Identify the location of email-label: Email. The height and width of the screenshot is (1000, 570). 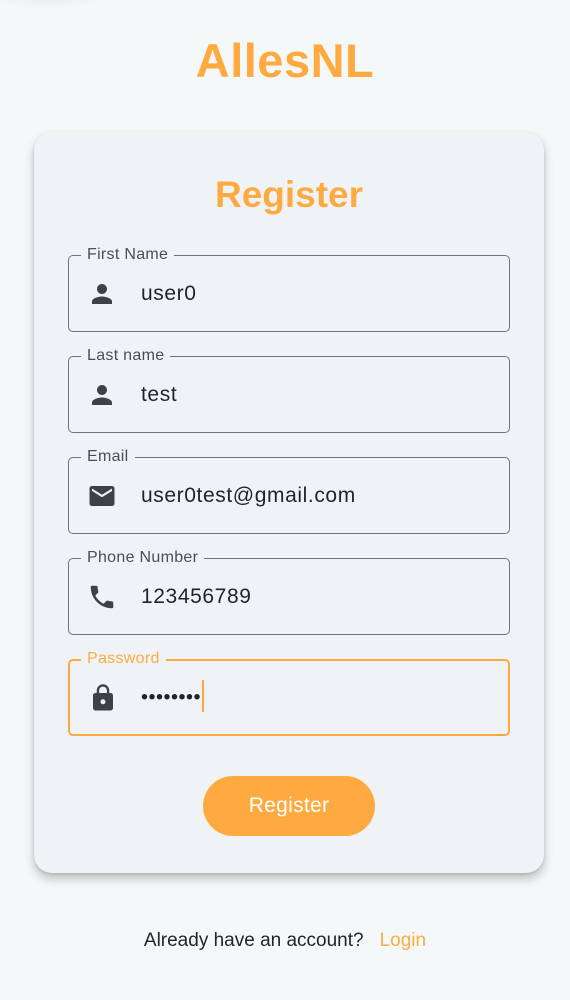
(108, 457).